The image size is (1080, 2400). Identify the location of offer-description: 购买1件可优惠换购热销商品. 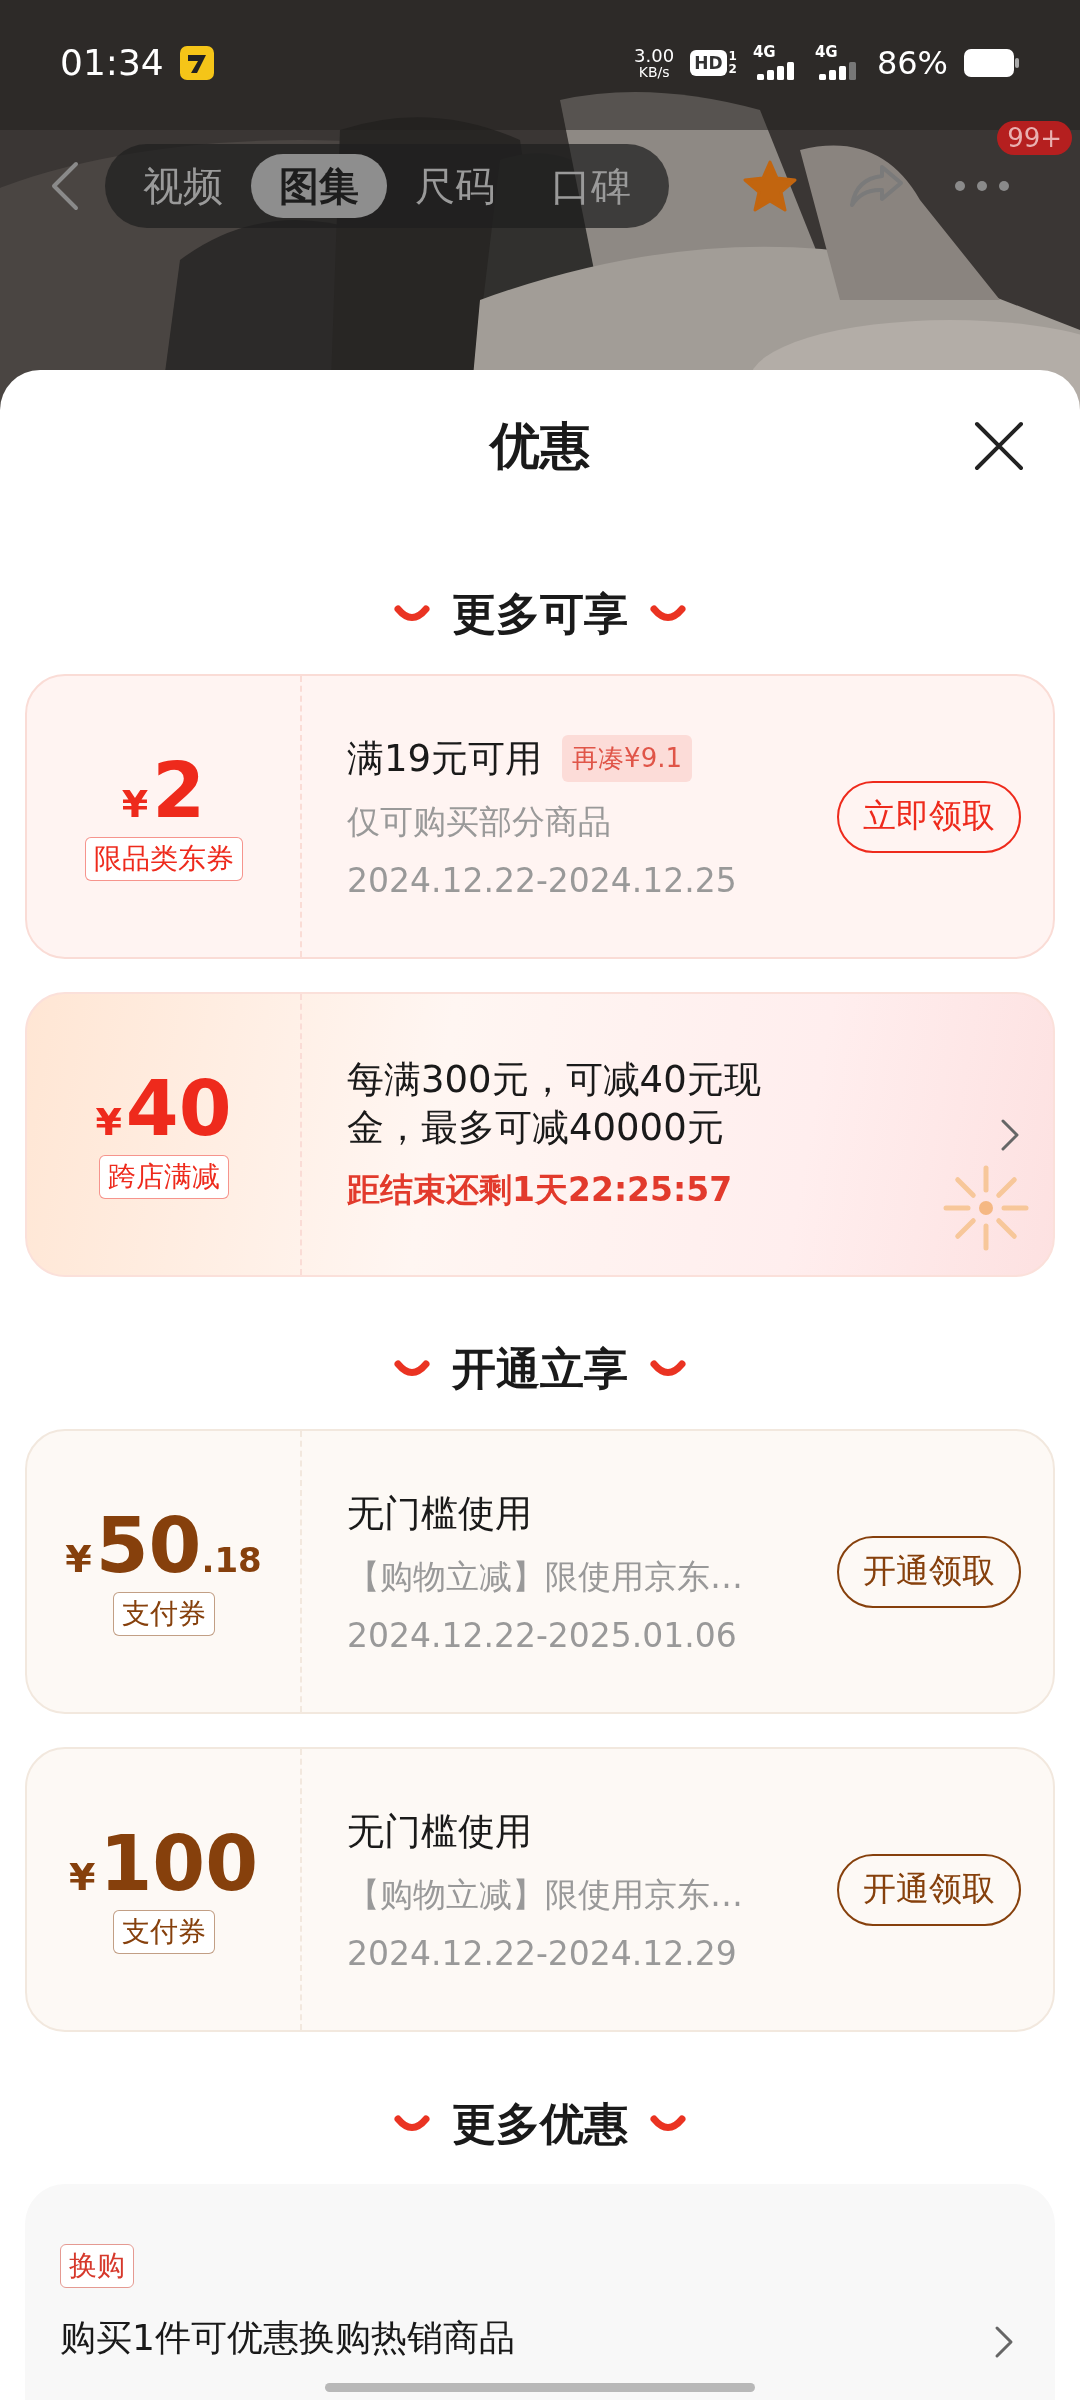
(287, 2338).